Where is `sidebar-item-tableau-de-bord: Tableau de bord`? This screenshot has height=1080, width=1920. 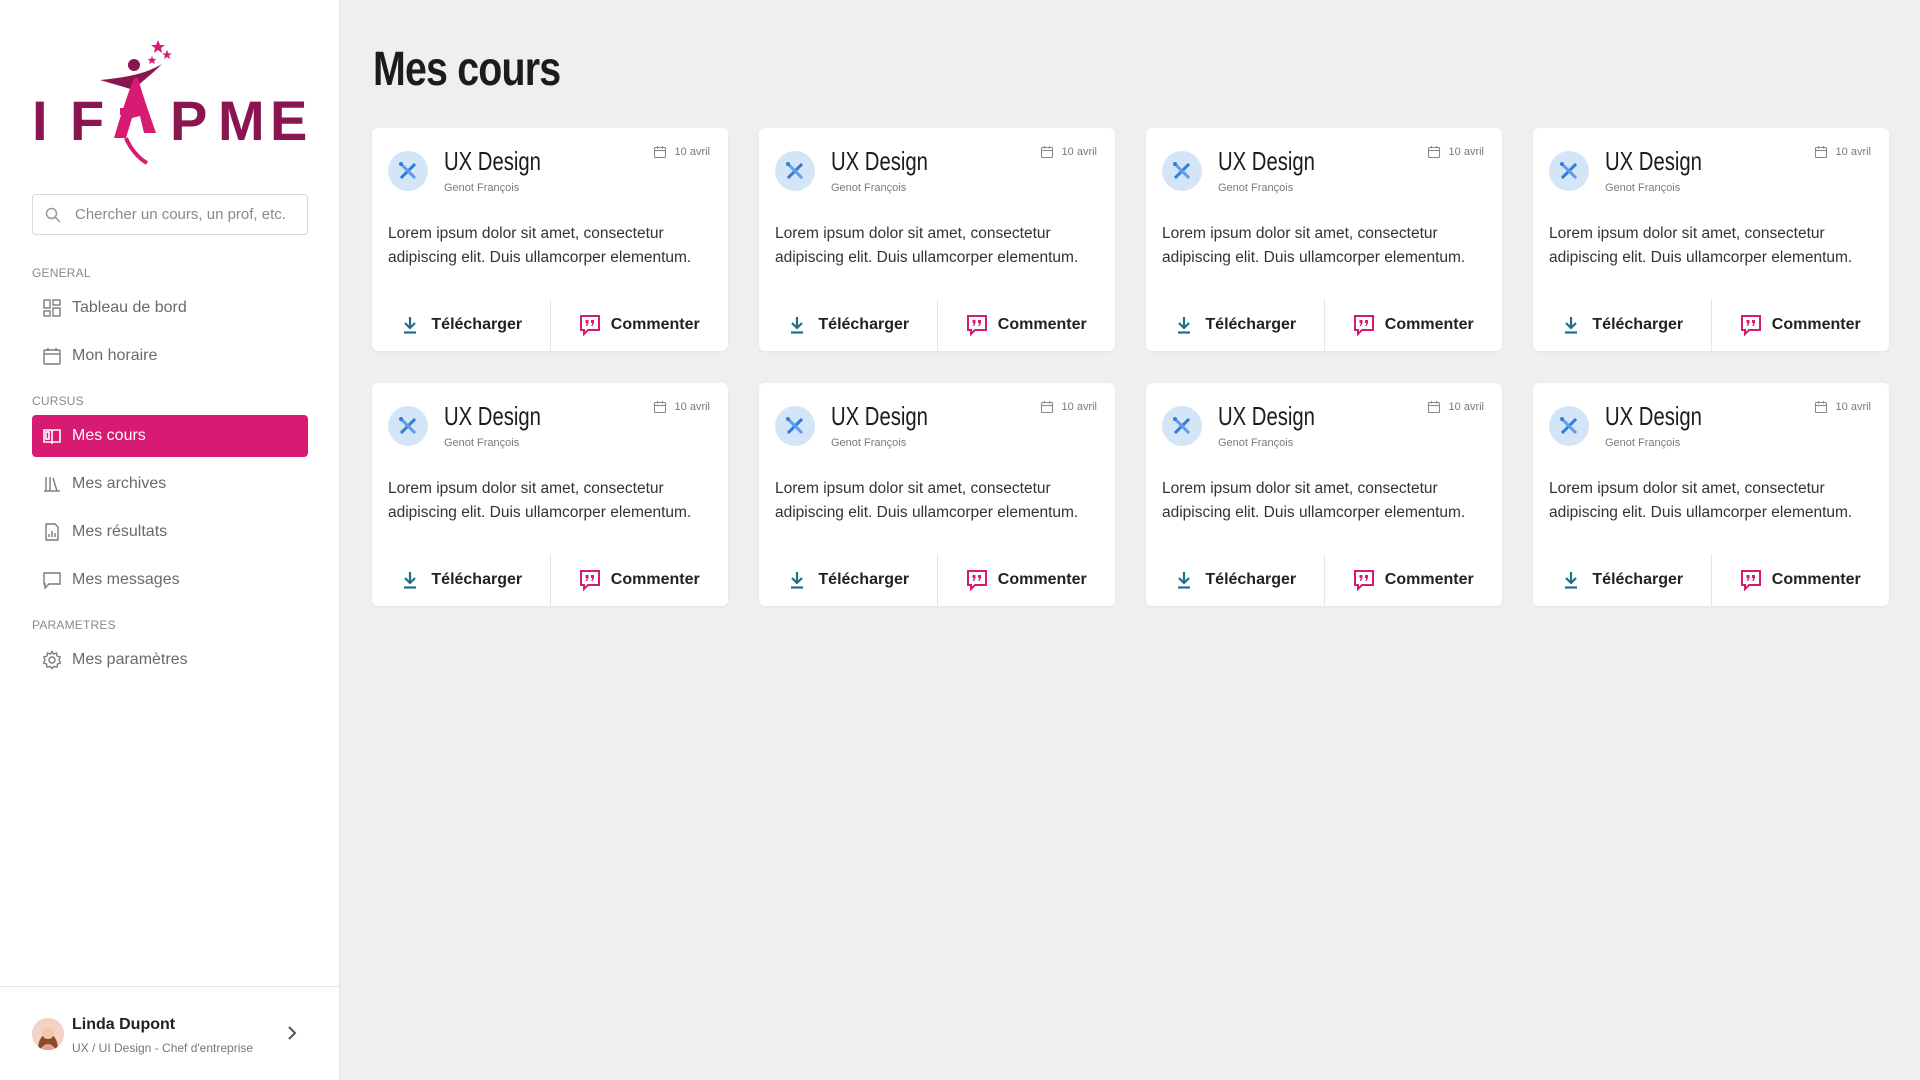 sidebar-item-tableau-de-bord: Tableau de bord is located at coordinates (170, 308).